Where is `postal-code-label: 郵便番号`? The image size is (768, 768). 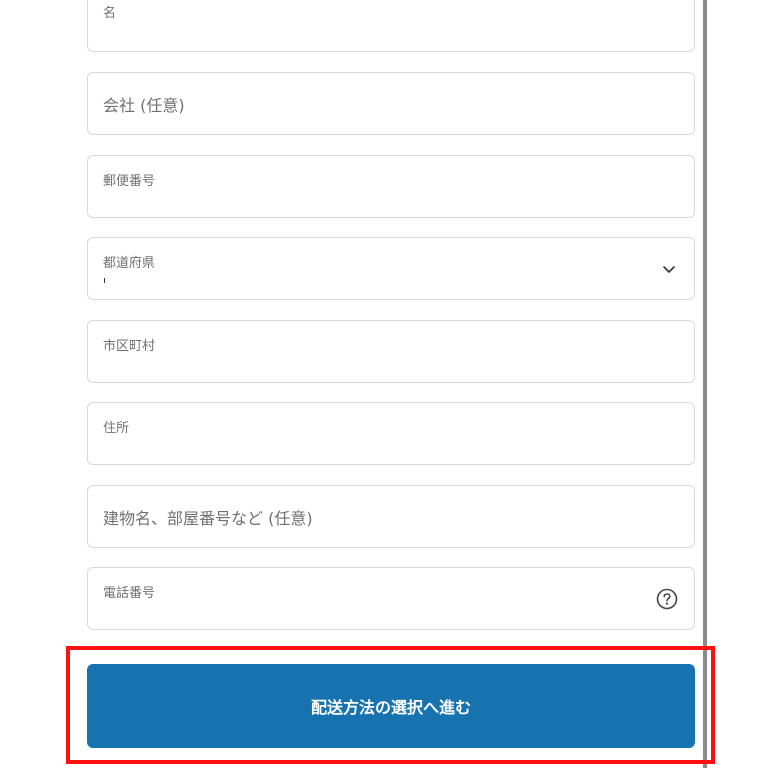 postal-code-label: 郵便番号 is located at coordinates (129, 181).